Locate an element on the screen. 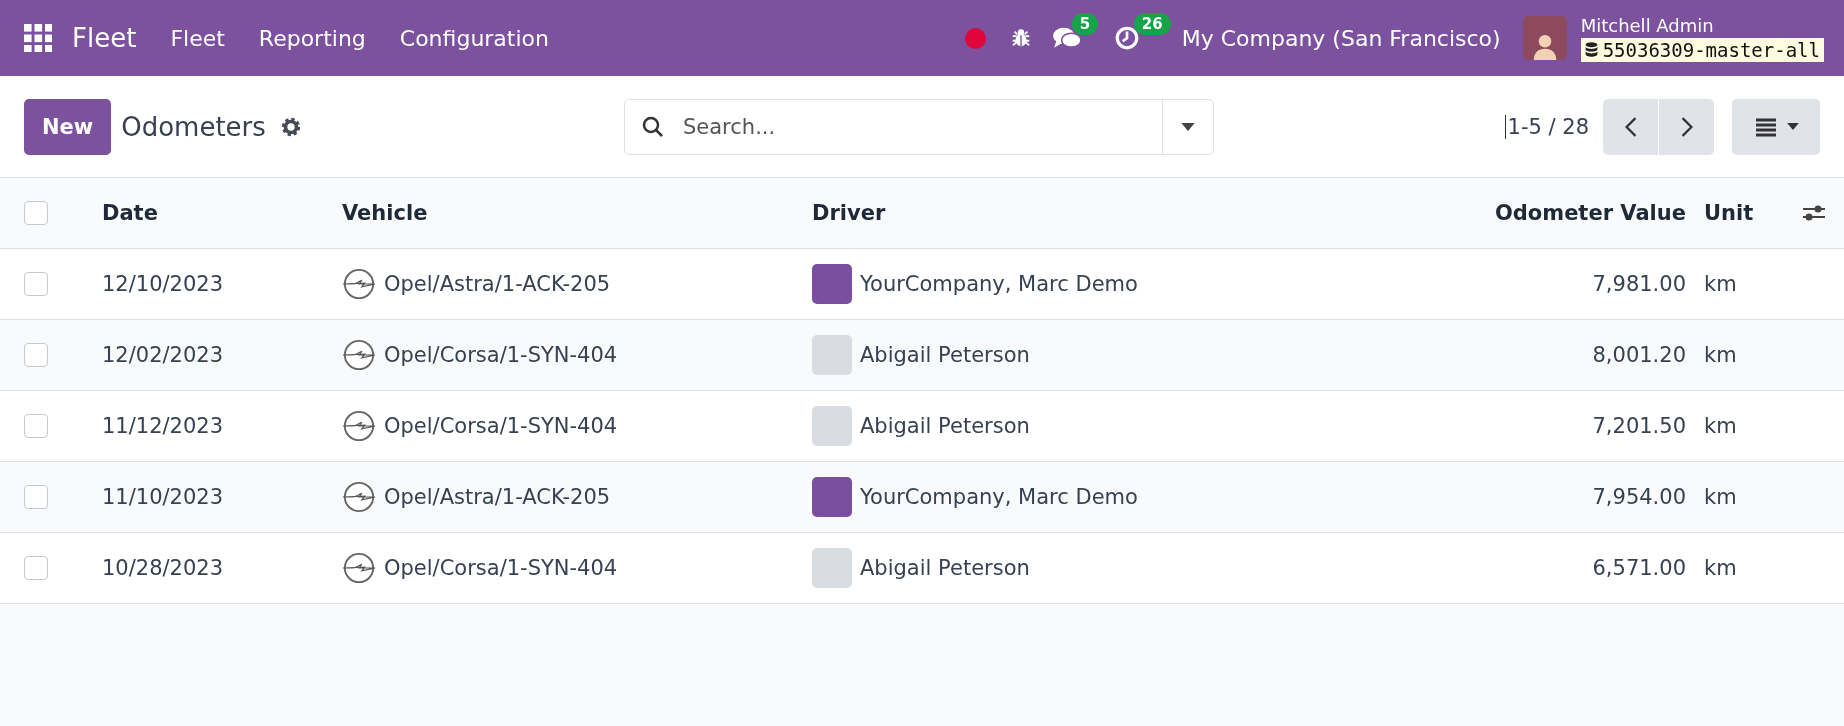  next-button is located at coordinates (1686, 126).